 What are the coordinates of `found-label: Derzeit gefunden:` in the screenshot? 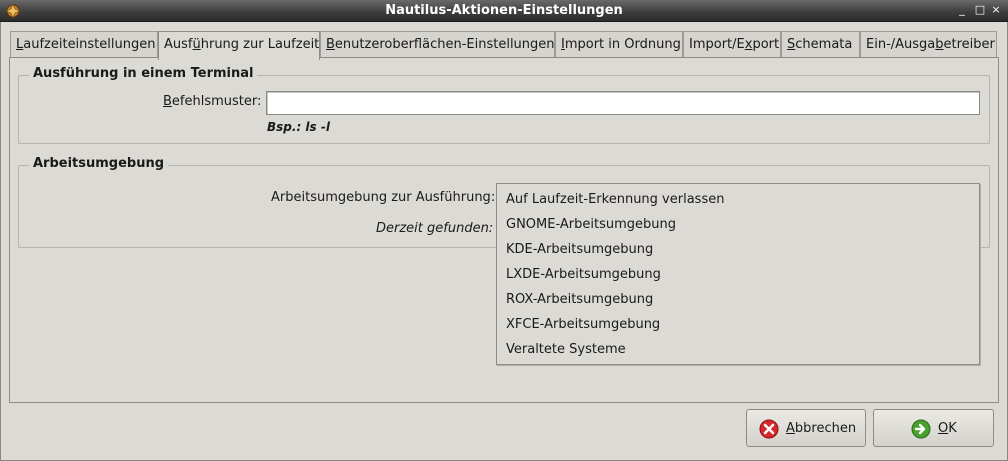 It's located at (435, 228).